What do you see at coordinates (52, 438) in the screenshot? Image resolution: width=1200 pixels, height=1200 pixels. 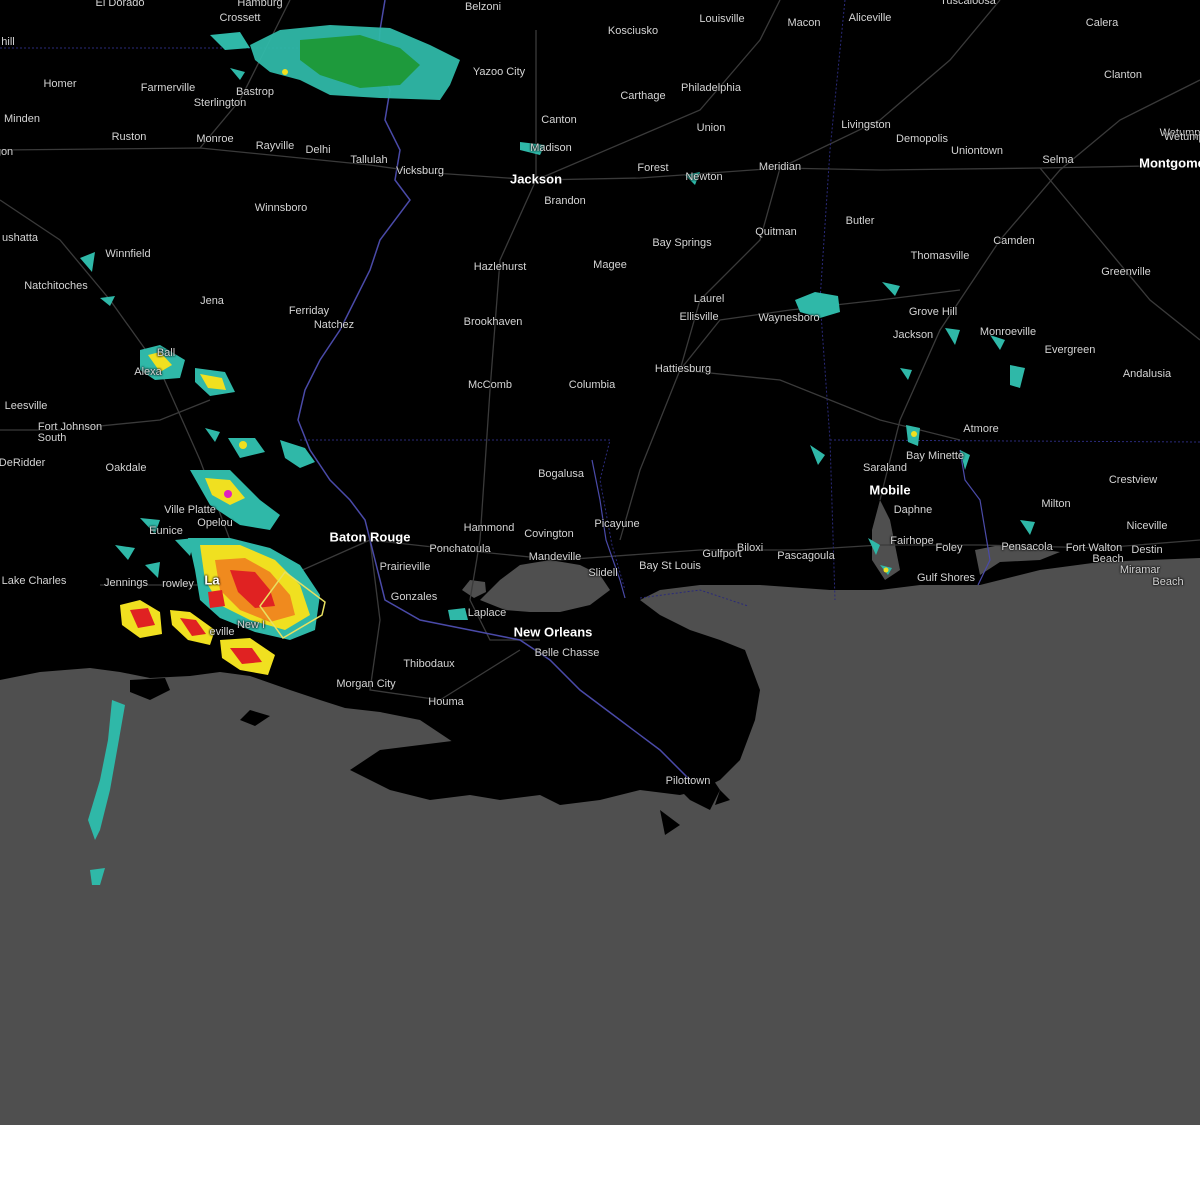 I see `city-label: South` at bounding box center [52, 438].